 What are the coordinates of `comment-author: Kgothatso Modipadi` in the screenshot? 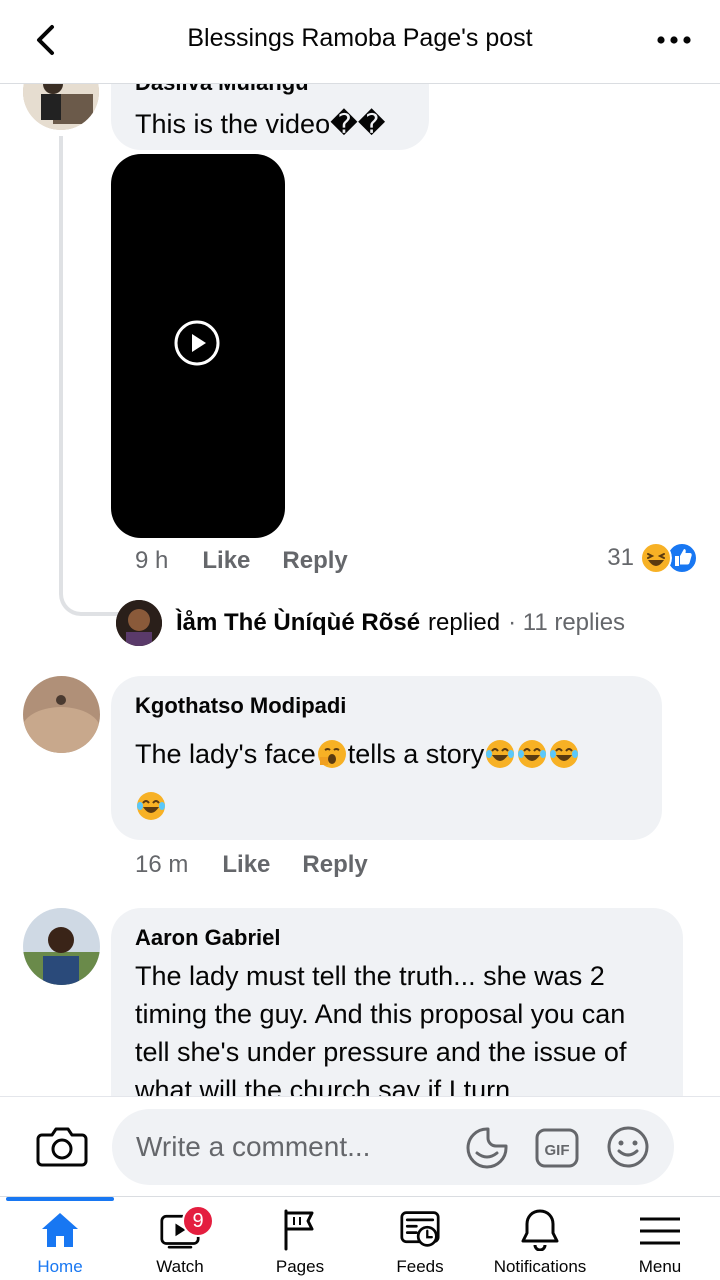 It's located at (240, 706).